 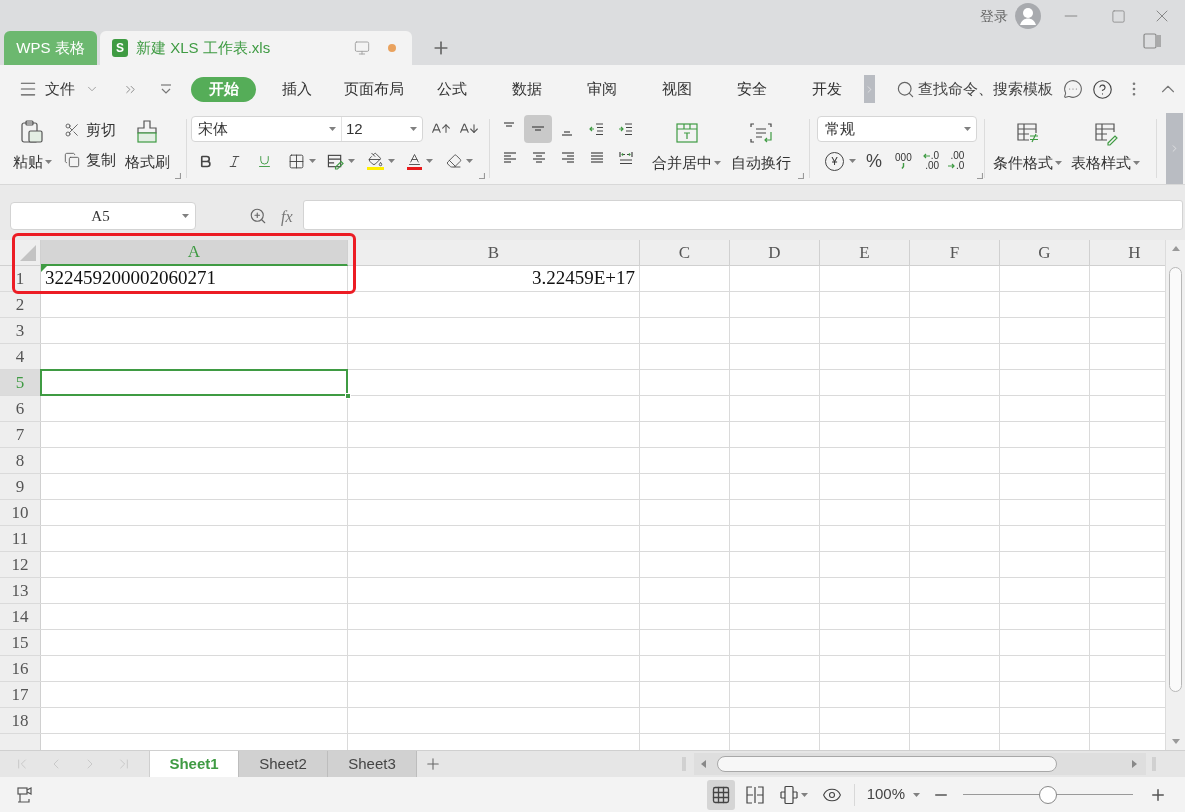 What do you see at coordinates (58, 89) in the screenshot?
I see `file-menu: 文件` at bounding box center [58, 89].